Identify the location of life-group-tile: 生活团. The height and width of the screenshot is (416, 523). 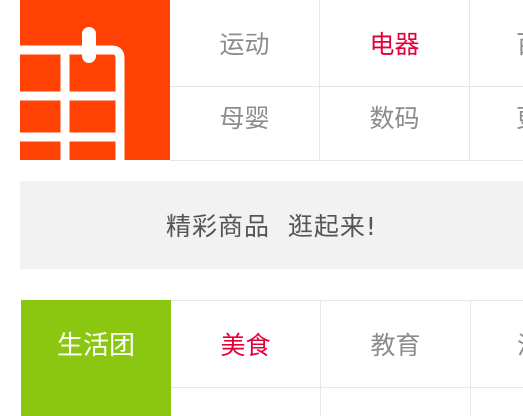
(96, 358).